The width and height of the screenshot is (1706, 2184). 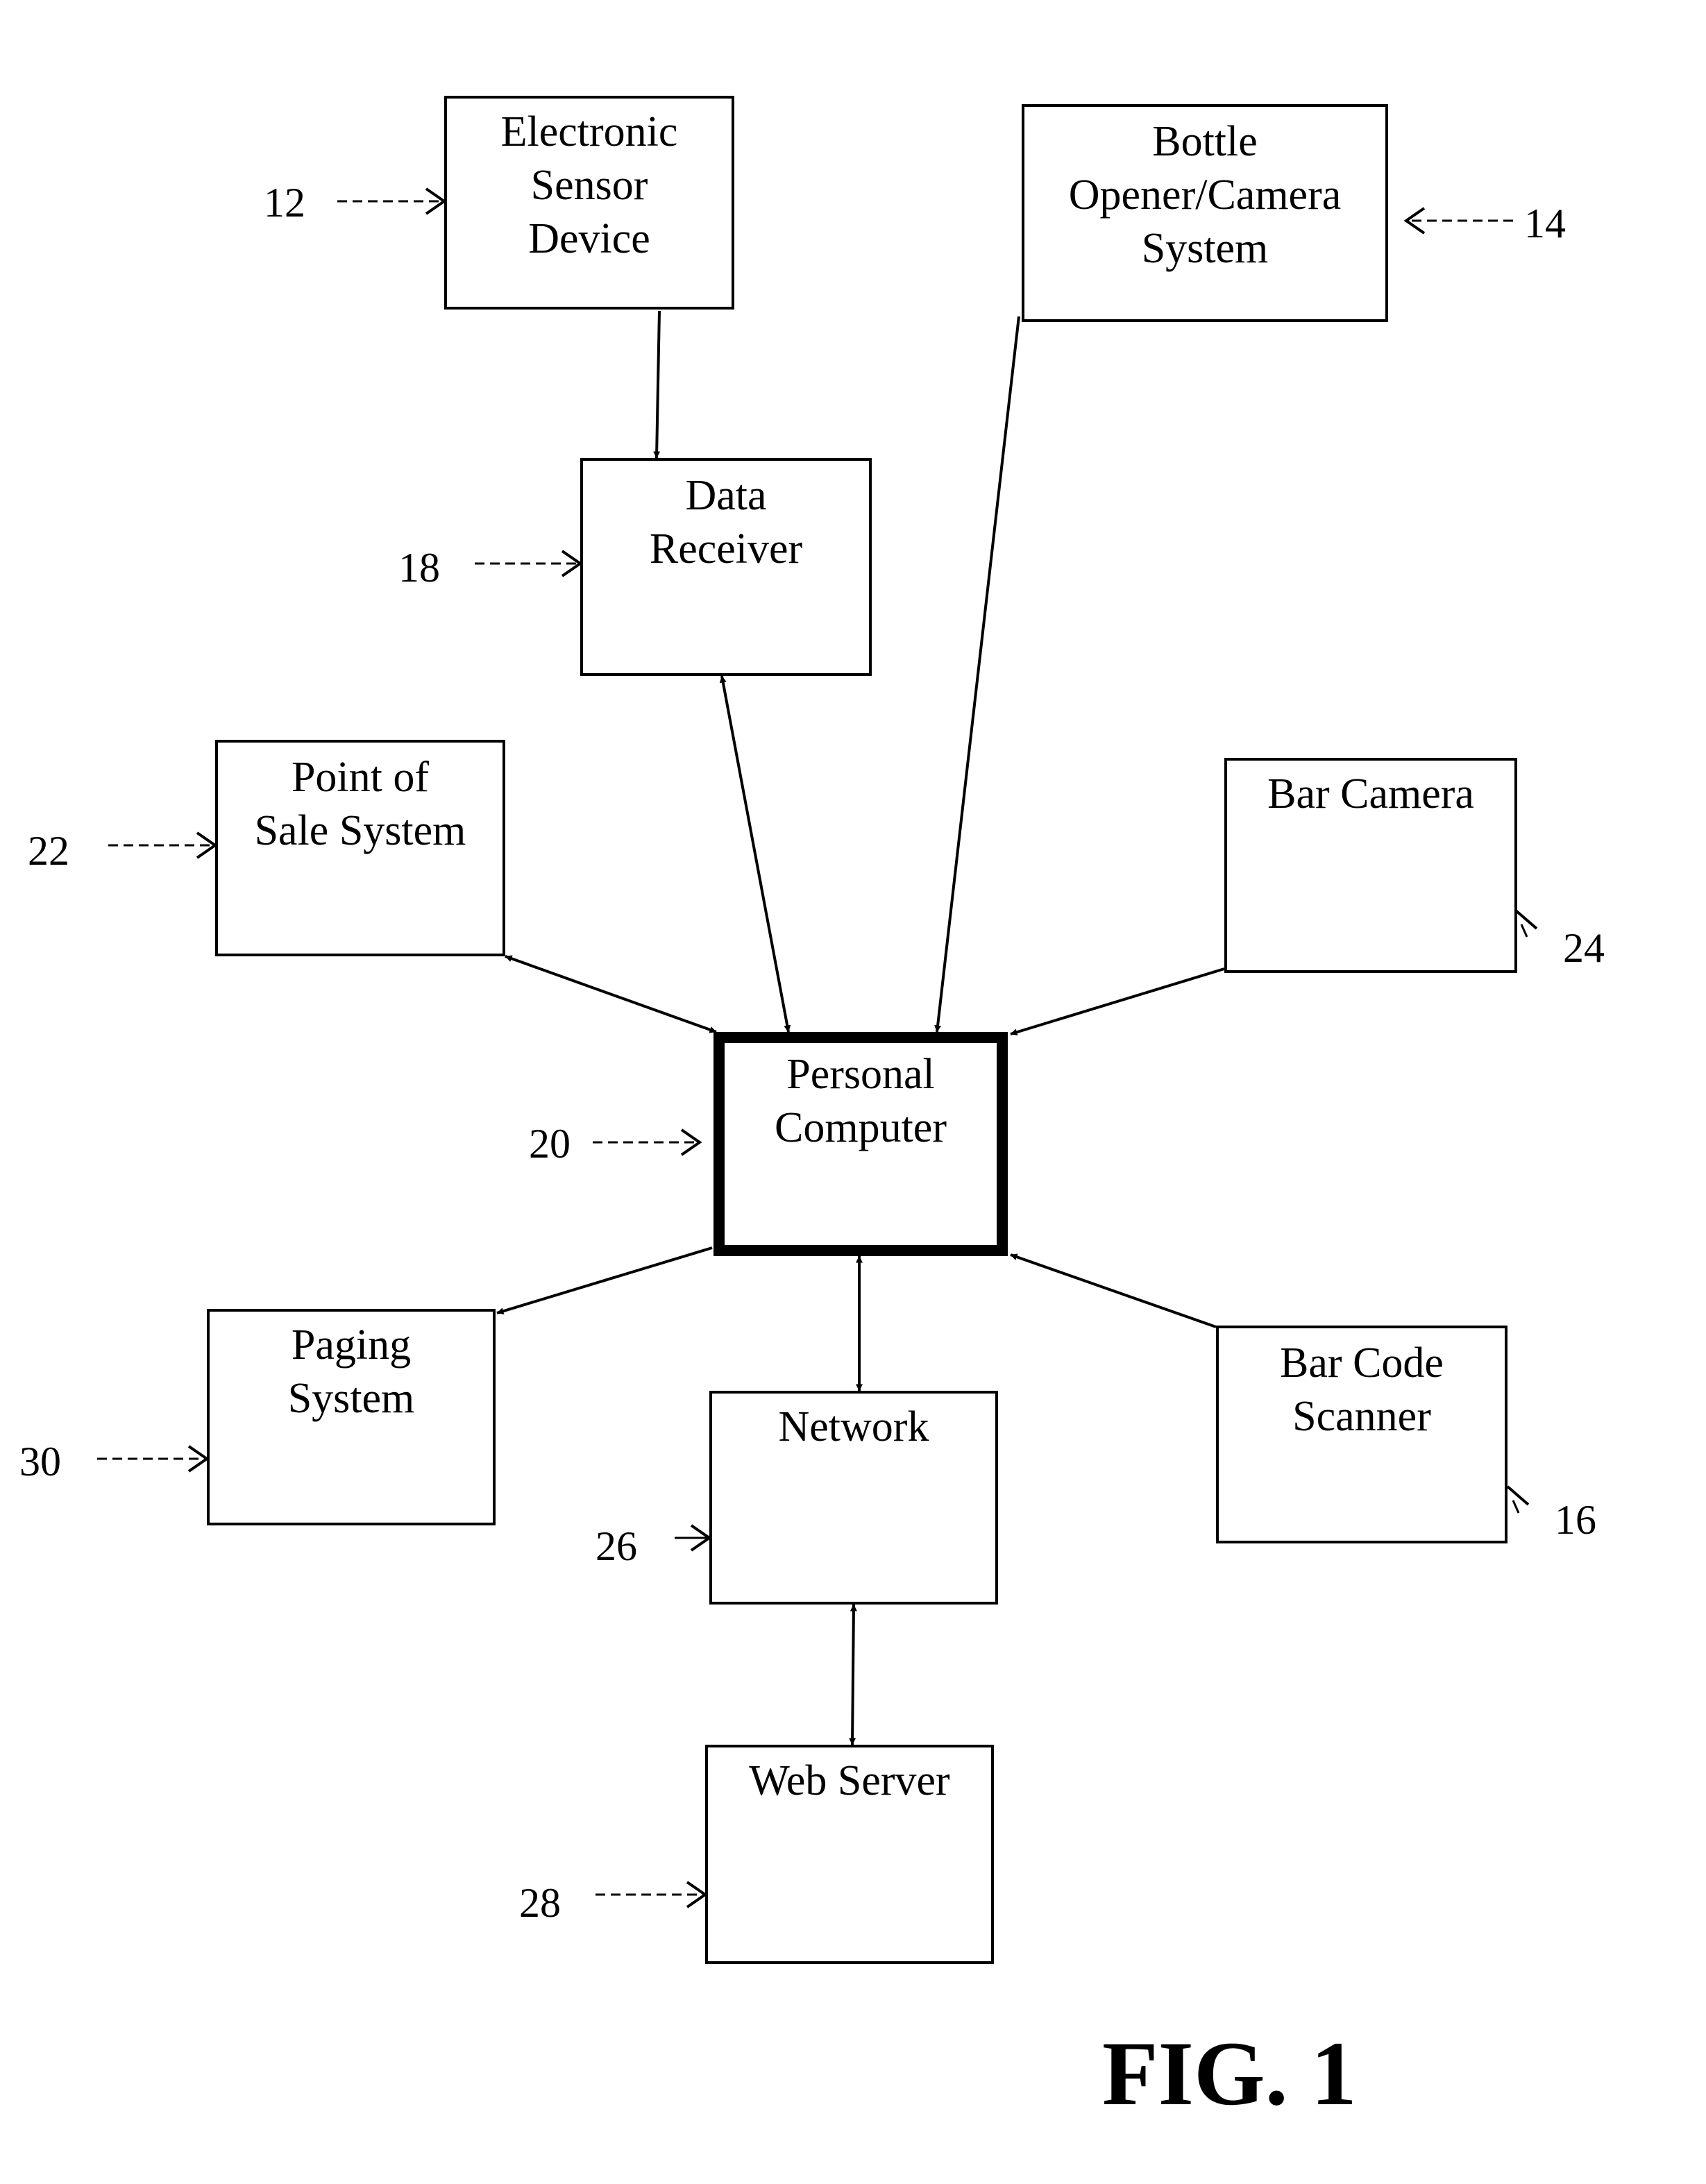 What do you see at coordinates (613, 1903) in the screenshot?
I see `reference-28: 28` at bounding box center [613, 1903].